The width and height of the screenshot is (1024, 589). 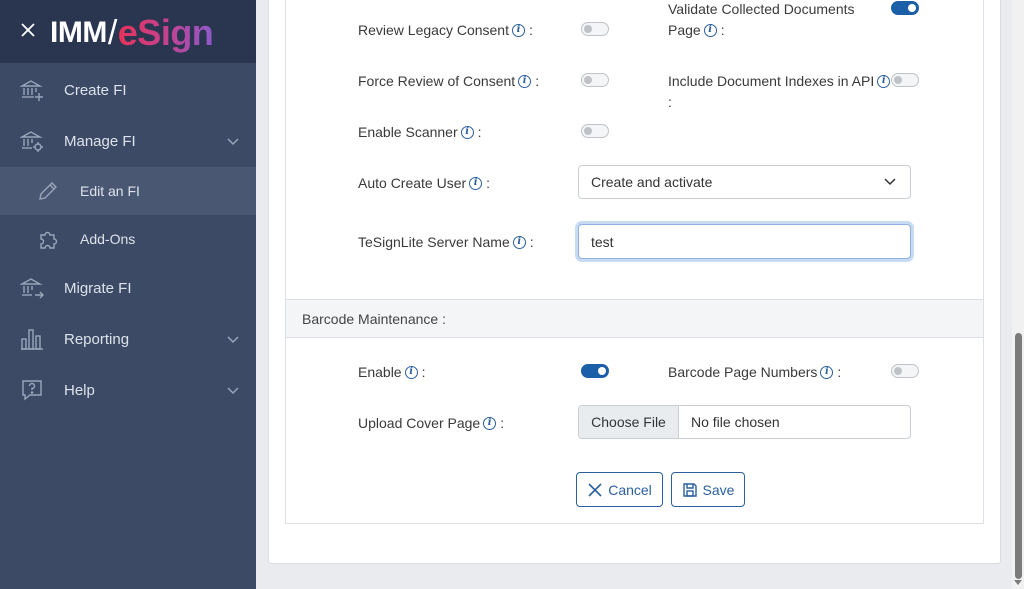 I want to click on sidebar-header: IMM / eSign, so click(x=128, y=31).